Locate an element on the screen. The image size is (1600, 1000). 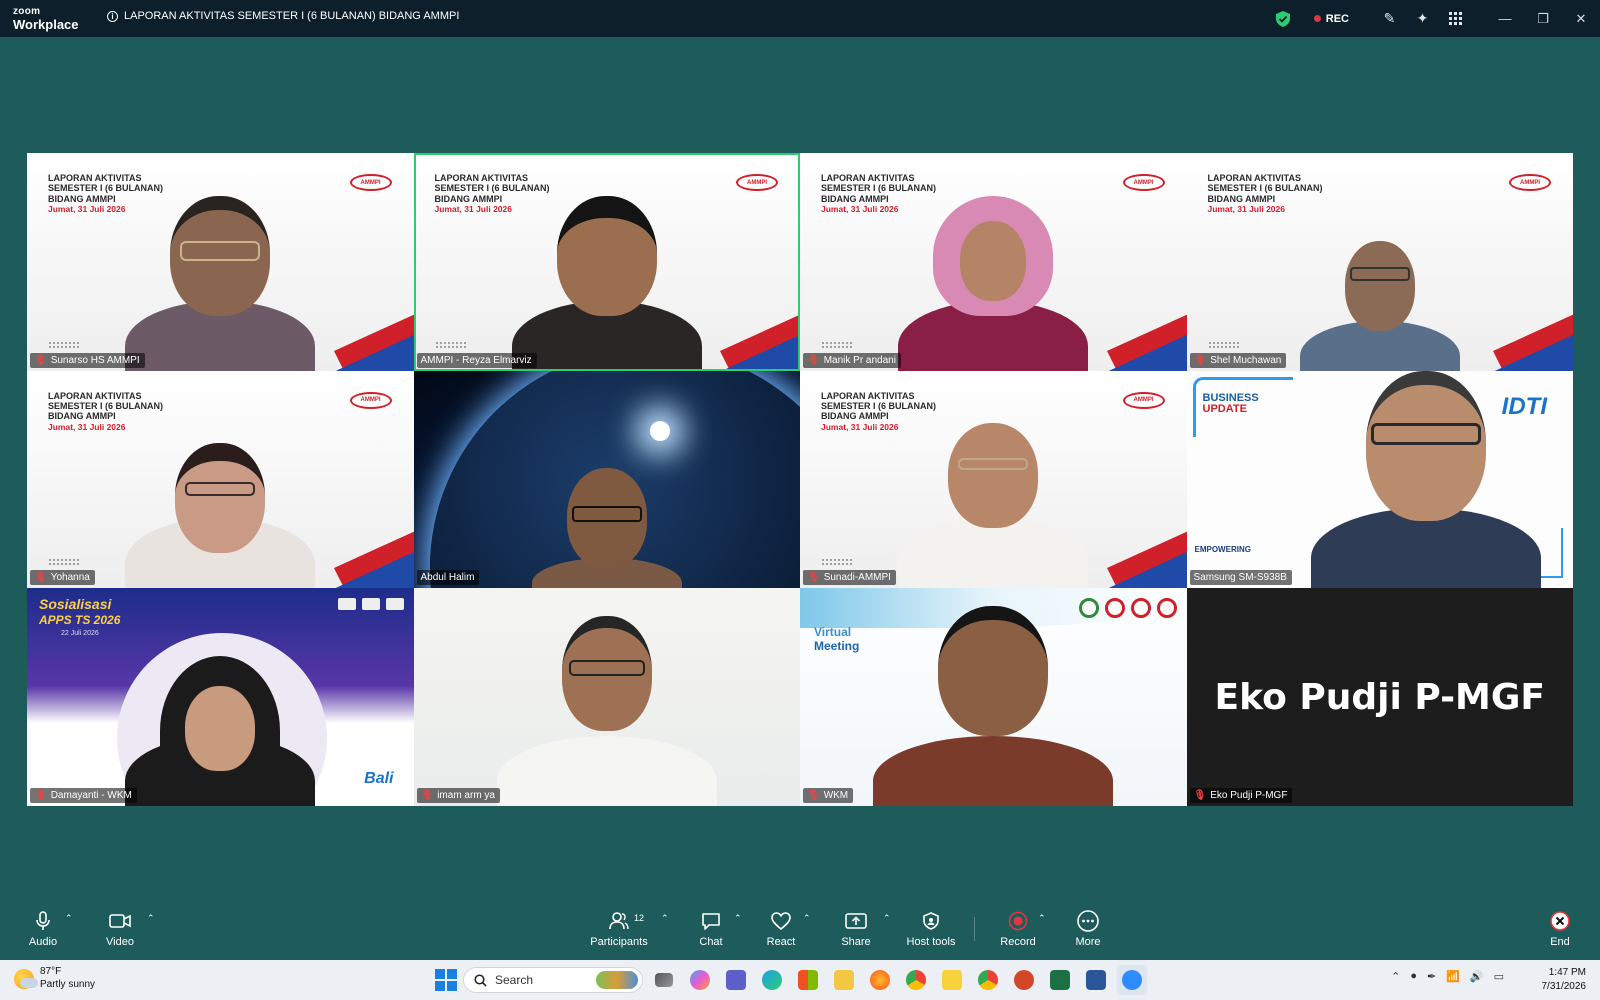
powerpoint-icon is located at coordinates (1024, 980).